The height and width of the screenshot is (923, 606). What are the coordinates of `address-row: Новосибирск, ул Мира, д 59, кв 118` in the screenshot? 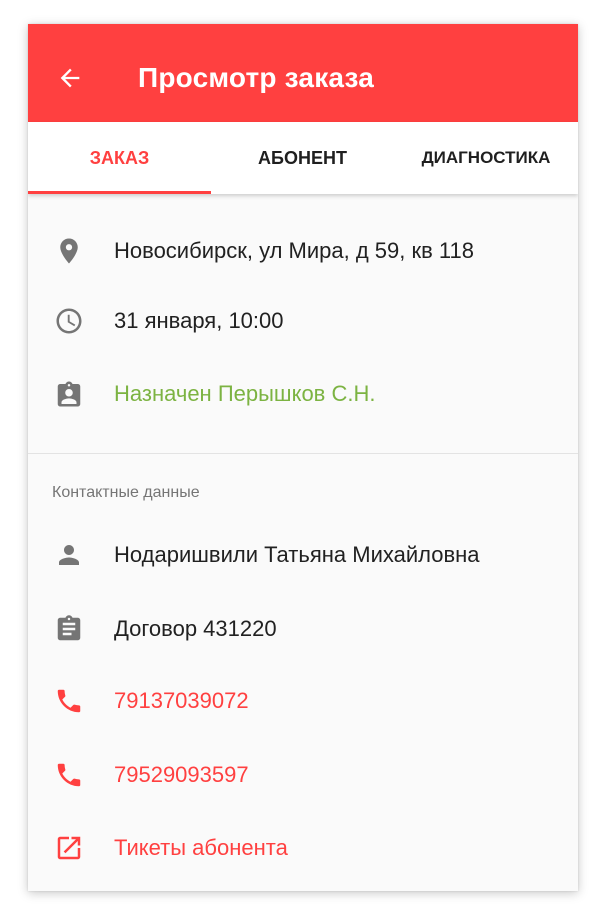 It's located at (303, 250).